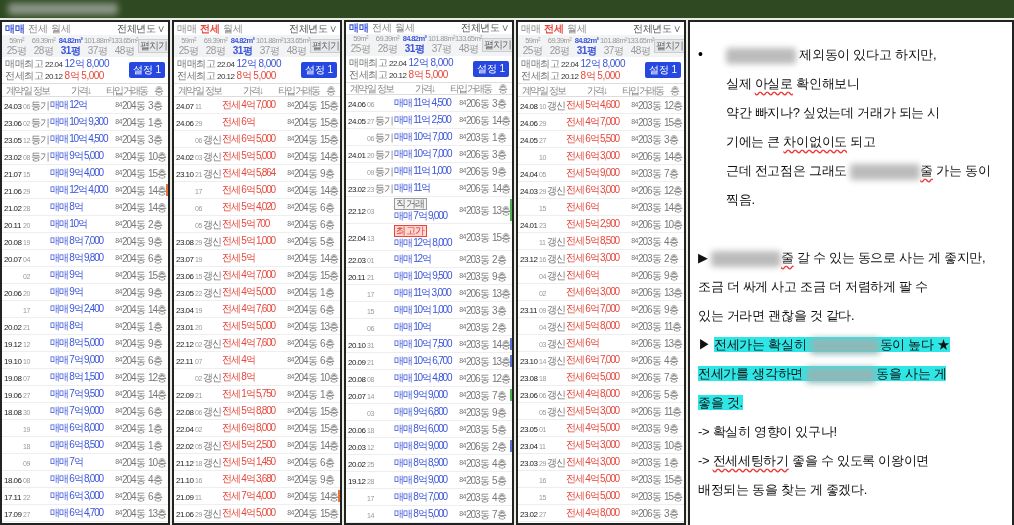  I want to click on date-text: 20.11, so click(356, 277).